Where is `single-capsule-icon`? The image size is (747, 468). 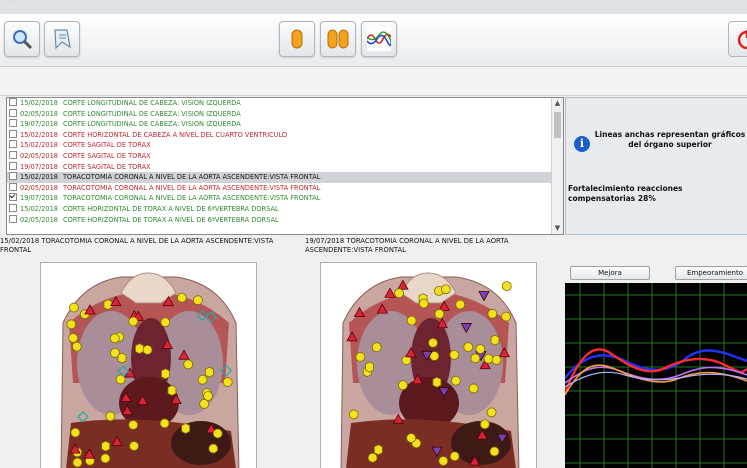 single-capsule-icon is located at coordinates (297, 39).